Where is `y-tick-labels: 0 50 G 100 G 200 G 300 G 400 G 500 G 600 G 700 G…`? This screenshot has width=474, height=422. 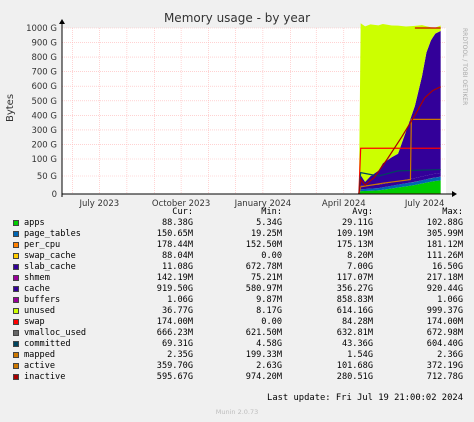 y-tick-labels: 0 50 G 100 G 200 G 300 G 400 G 500 G 600 G 700 G… is located at coordinates (41, 112).